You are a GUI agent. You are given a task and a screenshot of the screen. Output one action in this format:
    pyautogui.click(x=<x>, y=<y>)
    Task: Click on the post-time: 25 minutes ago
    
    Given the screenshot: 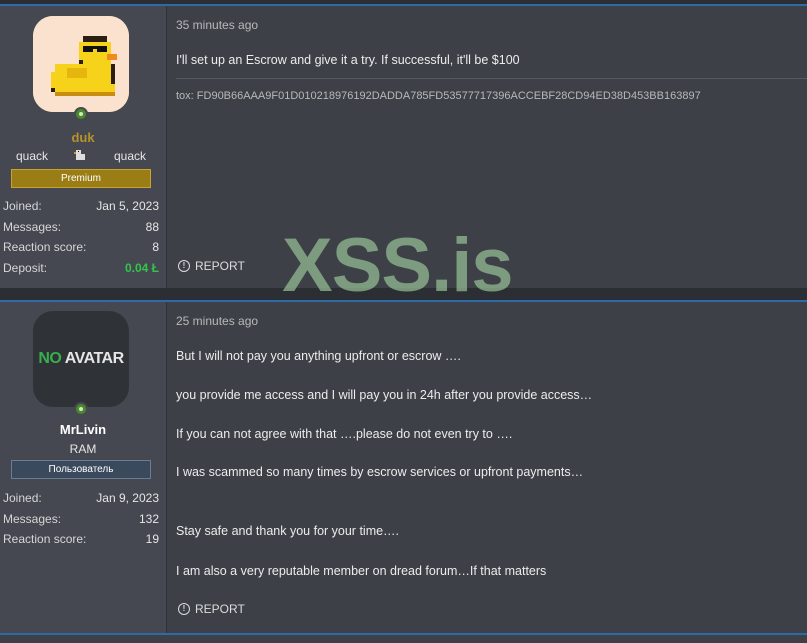 What is the action you would take?
    pyautogui.click(x=217, y=321)
    